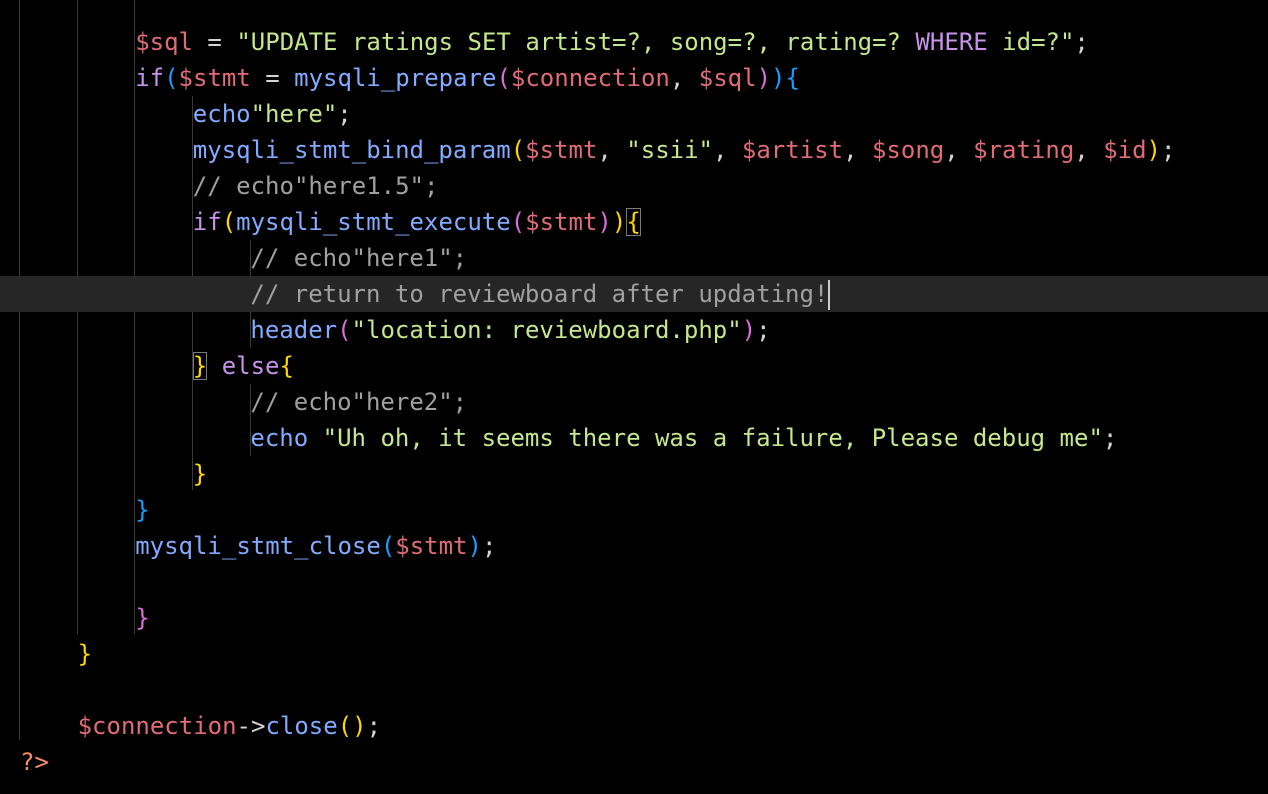  Describe the element at coordinates (373, 222) in the screenshot. I see `code-token: mysqli_stmt_execute` at that location.